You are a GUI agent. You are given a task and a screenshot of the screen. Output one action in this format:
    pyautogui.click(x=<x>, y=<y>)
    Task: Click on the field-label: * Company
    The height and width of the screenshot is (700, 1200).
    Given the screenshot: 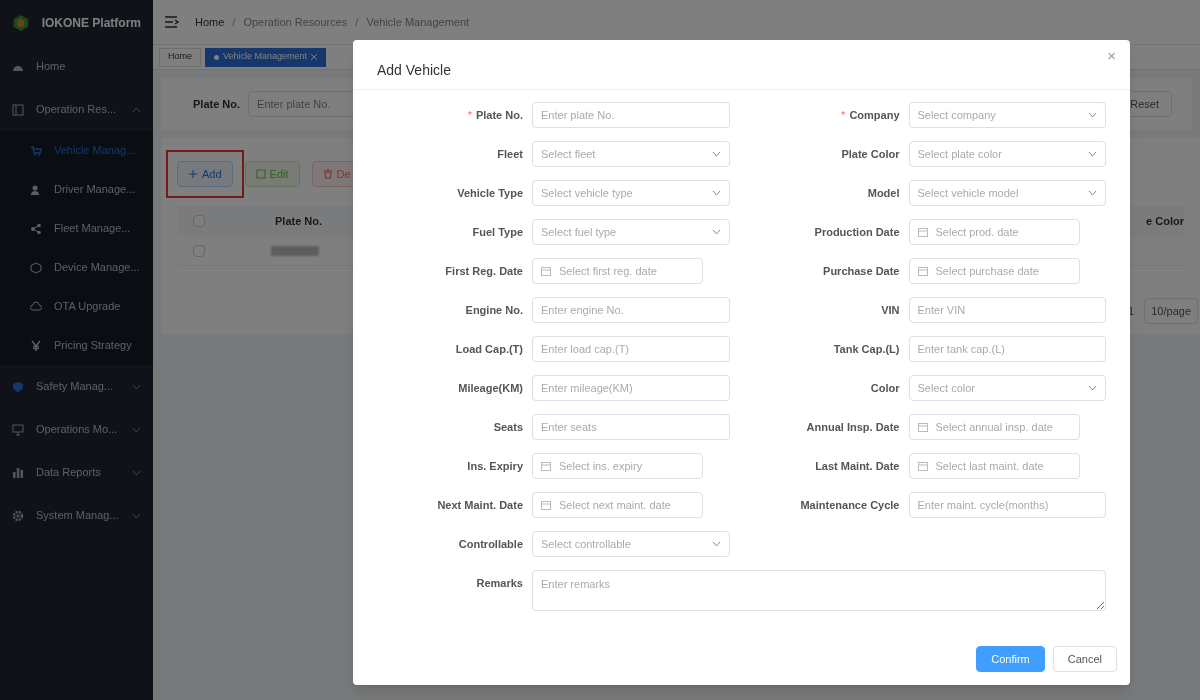 What is the action you would take?
    pyautogui.click(x=814, y=115)
    